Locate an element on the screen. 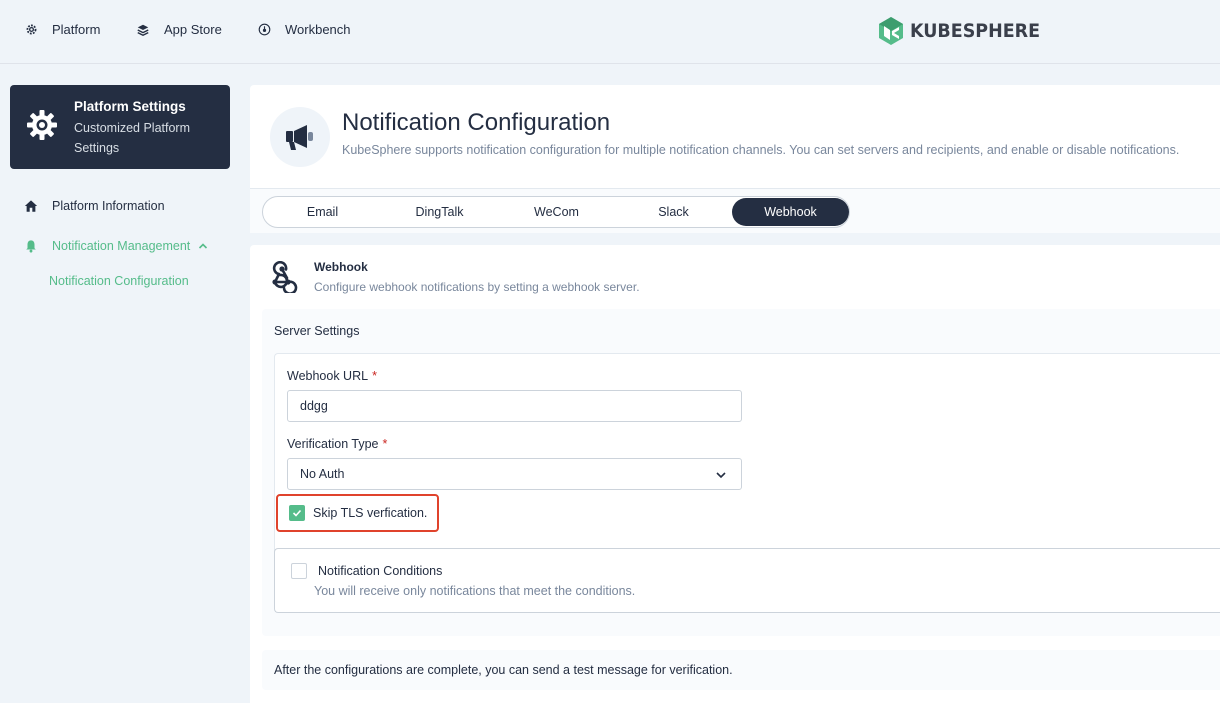 This screenshot has height=703, width=1220. notification-conditions-checkbox is located at coordinates (299, 571).